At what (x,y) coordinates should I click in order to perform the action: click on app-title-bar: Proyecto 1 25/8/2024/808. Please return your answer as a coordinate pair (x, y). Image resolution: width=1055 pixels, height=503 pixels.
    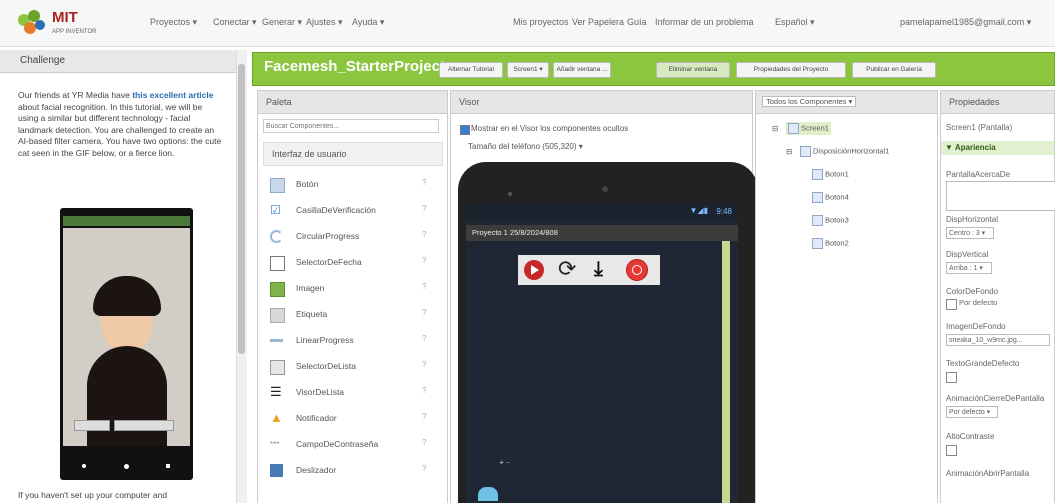
    Looking at the image, I should click on (602, 233).